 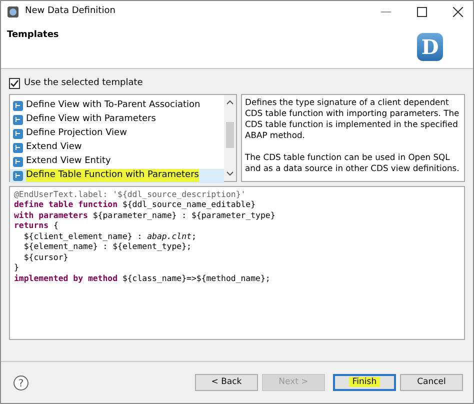 What do you see at coordinates (110, 235) in the screenshot?
I see `code-line: ${client_element_name} : abap.clnt;` at bounding box center [110, 235].